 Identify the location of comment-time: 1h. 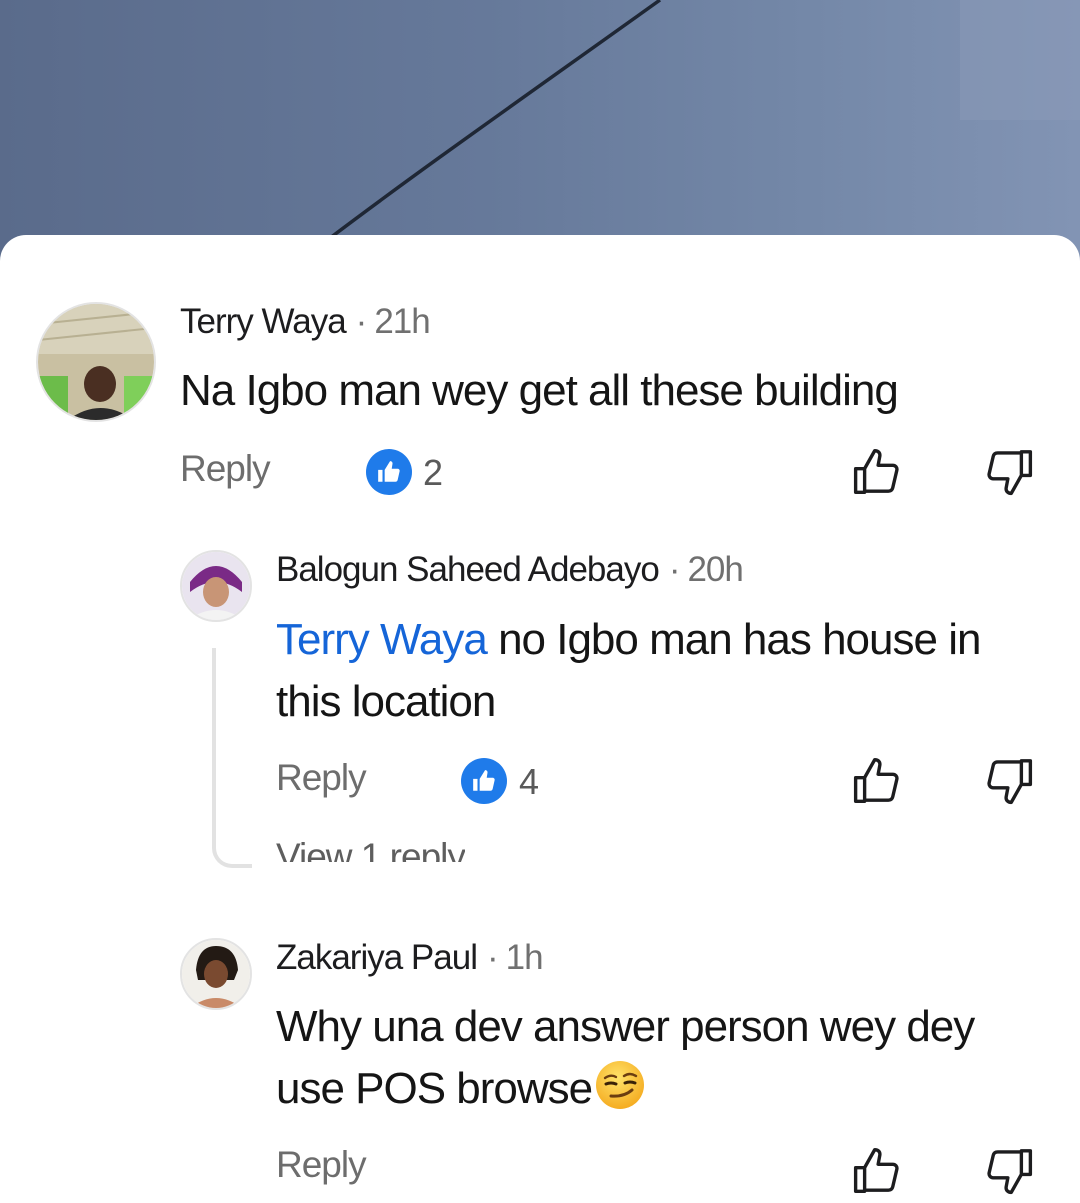
(524, 957).